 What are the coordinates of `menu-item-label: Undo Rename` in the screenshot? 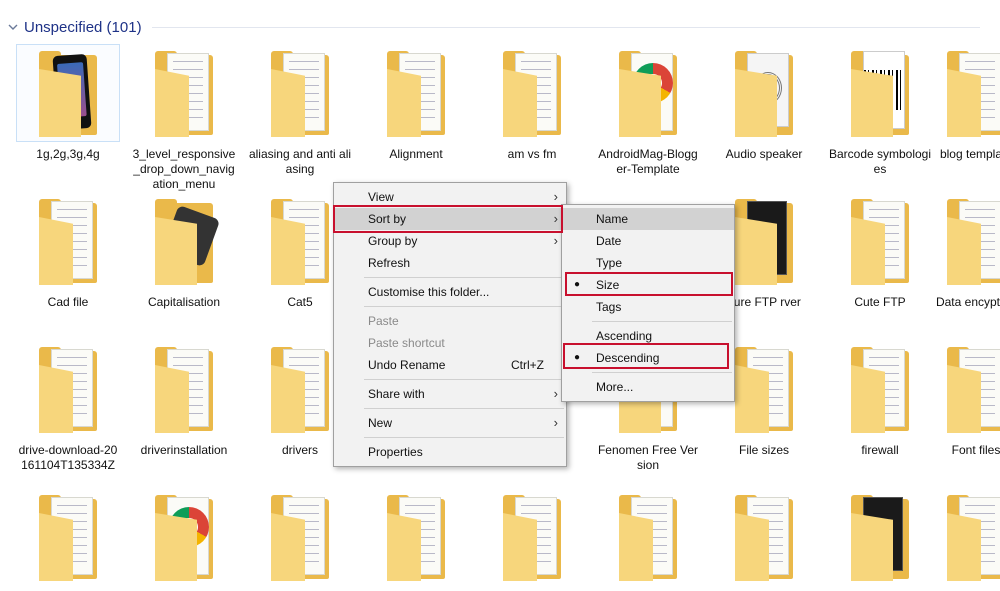 It's located at (407, 365).